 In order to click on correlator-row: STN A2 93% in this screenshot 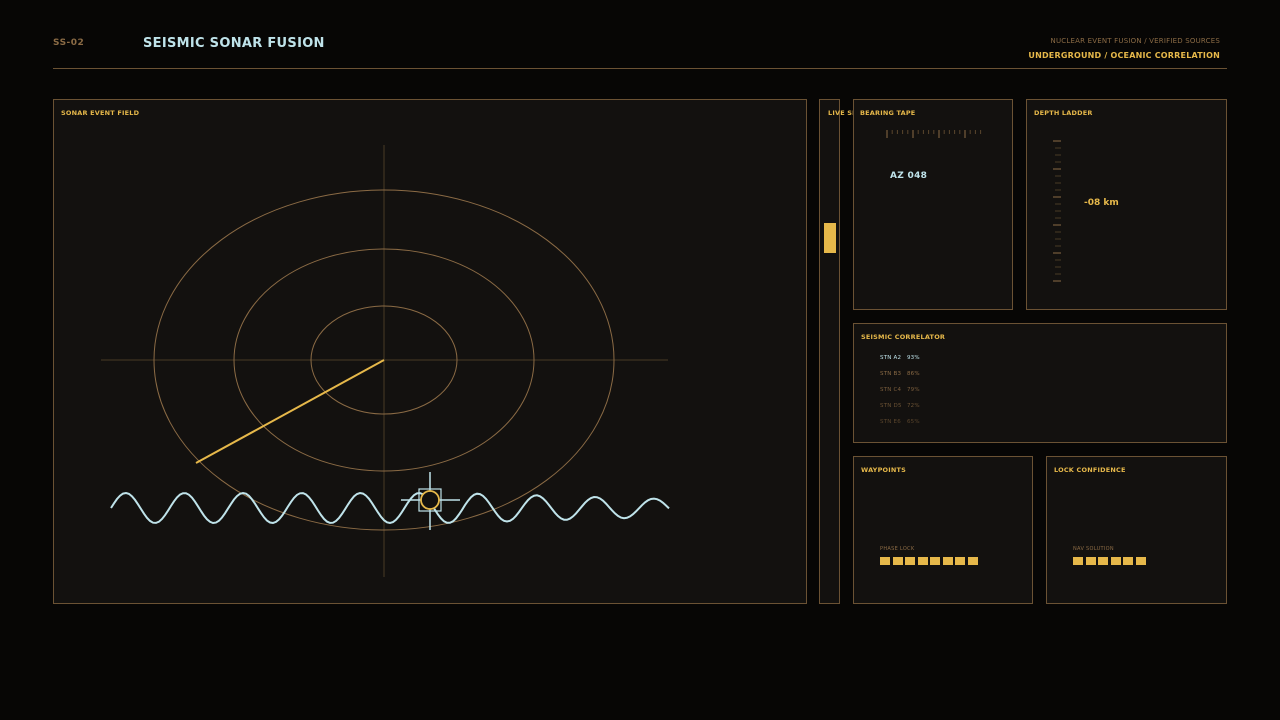, I will do `click(900, 358)`.